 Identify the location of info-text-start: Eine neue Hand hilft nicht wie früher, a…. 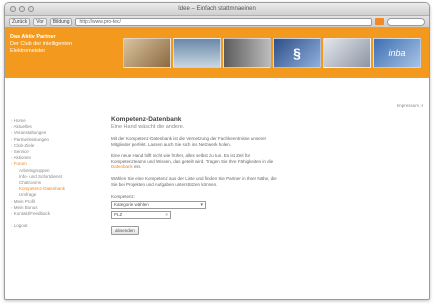
(192, 158).